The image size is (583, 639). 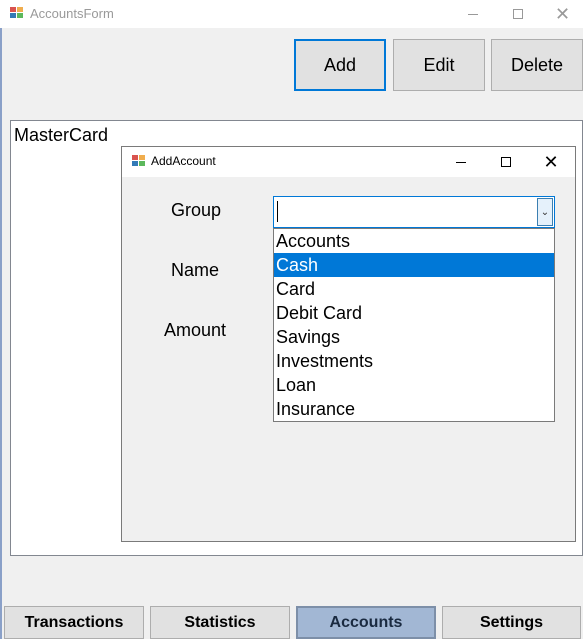 What do you see at coordinates (74, 622) in the screenshot?
I see `tab-transactions: Transactions` at bounding box center [74, 622].